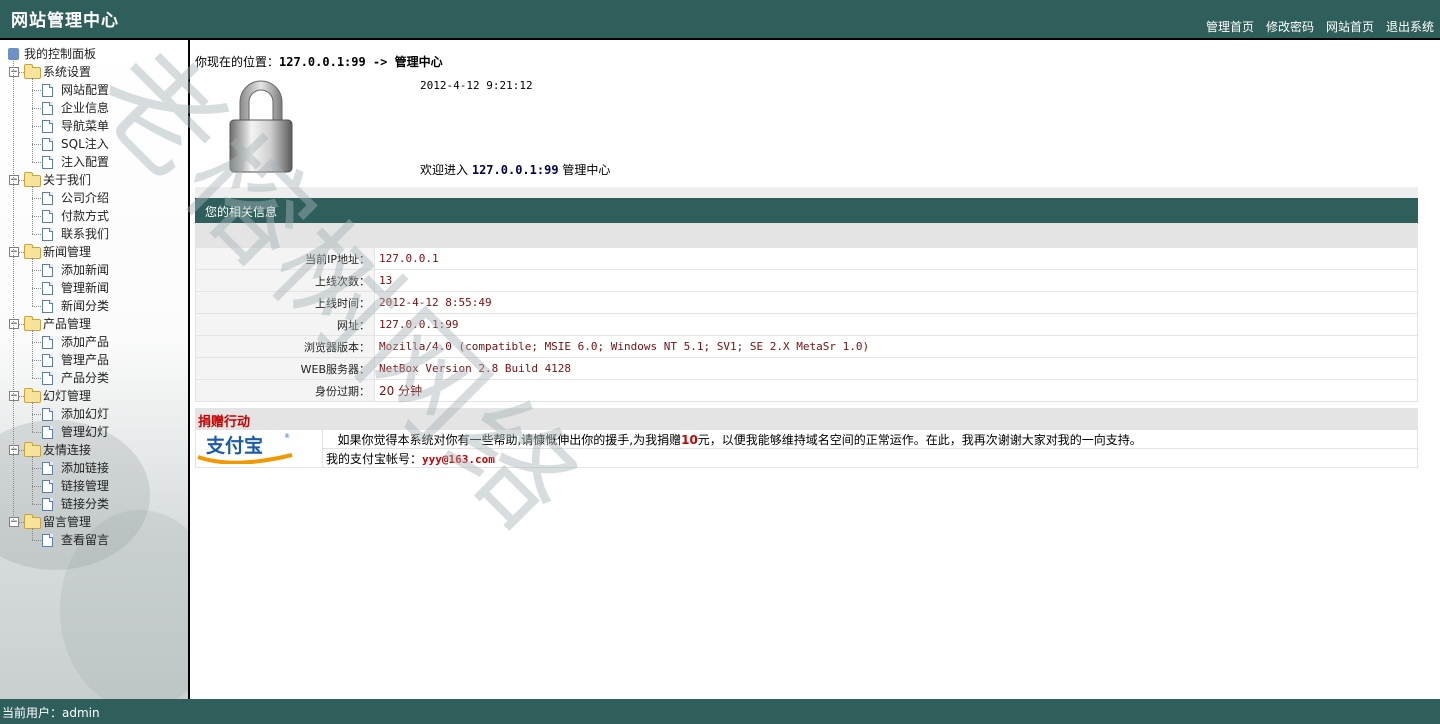 The width and height of the screenshot is (1440, 724). I want to click on info-row: 网址： 127.0.0.1:99, so click(806, 324).